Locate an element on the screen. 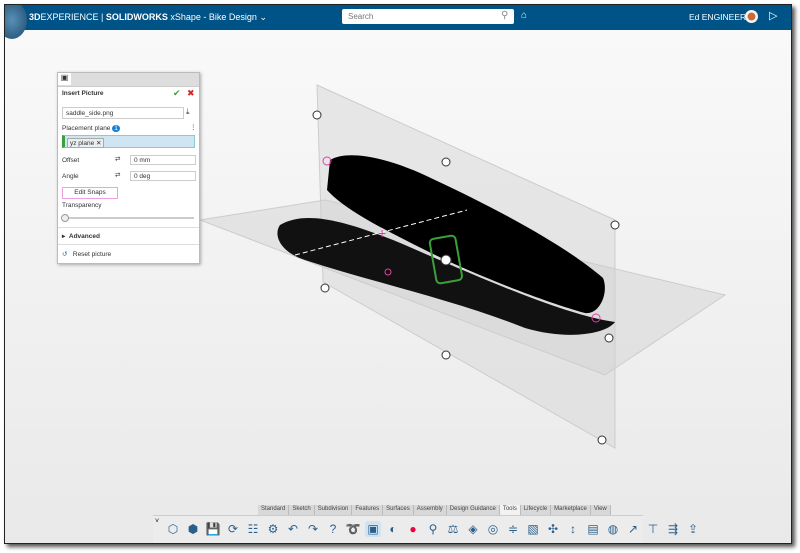 This screenshot has height=553, width=800. slider-thumb is located at coordinates (65, 218).